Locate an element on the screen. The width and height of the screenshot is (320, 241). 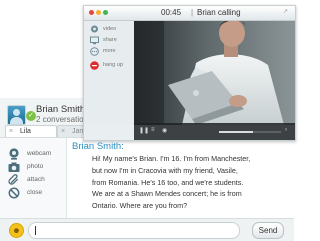
call-item-label: video is located at coordinates (110, 29).